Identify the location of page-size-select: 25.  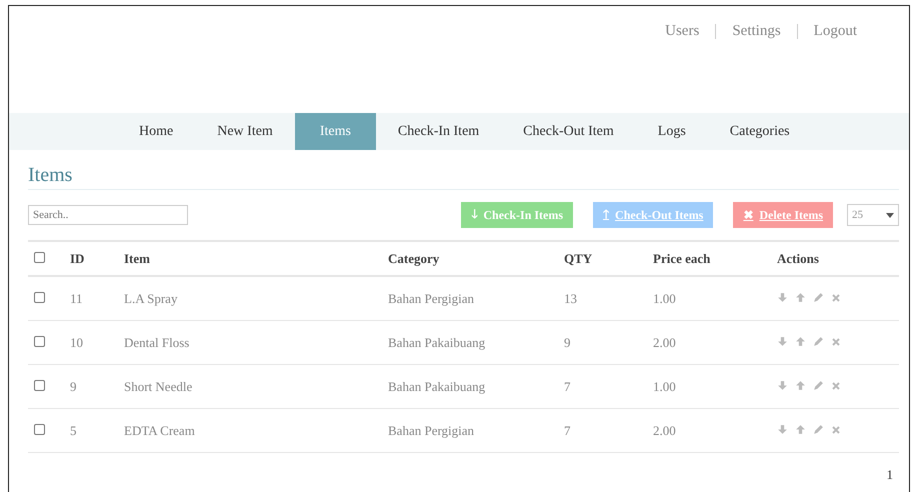
(873, 215).